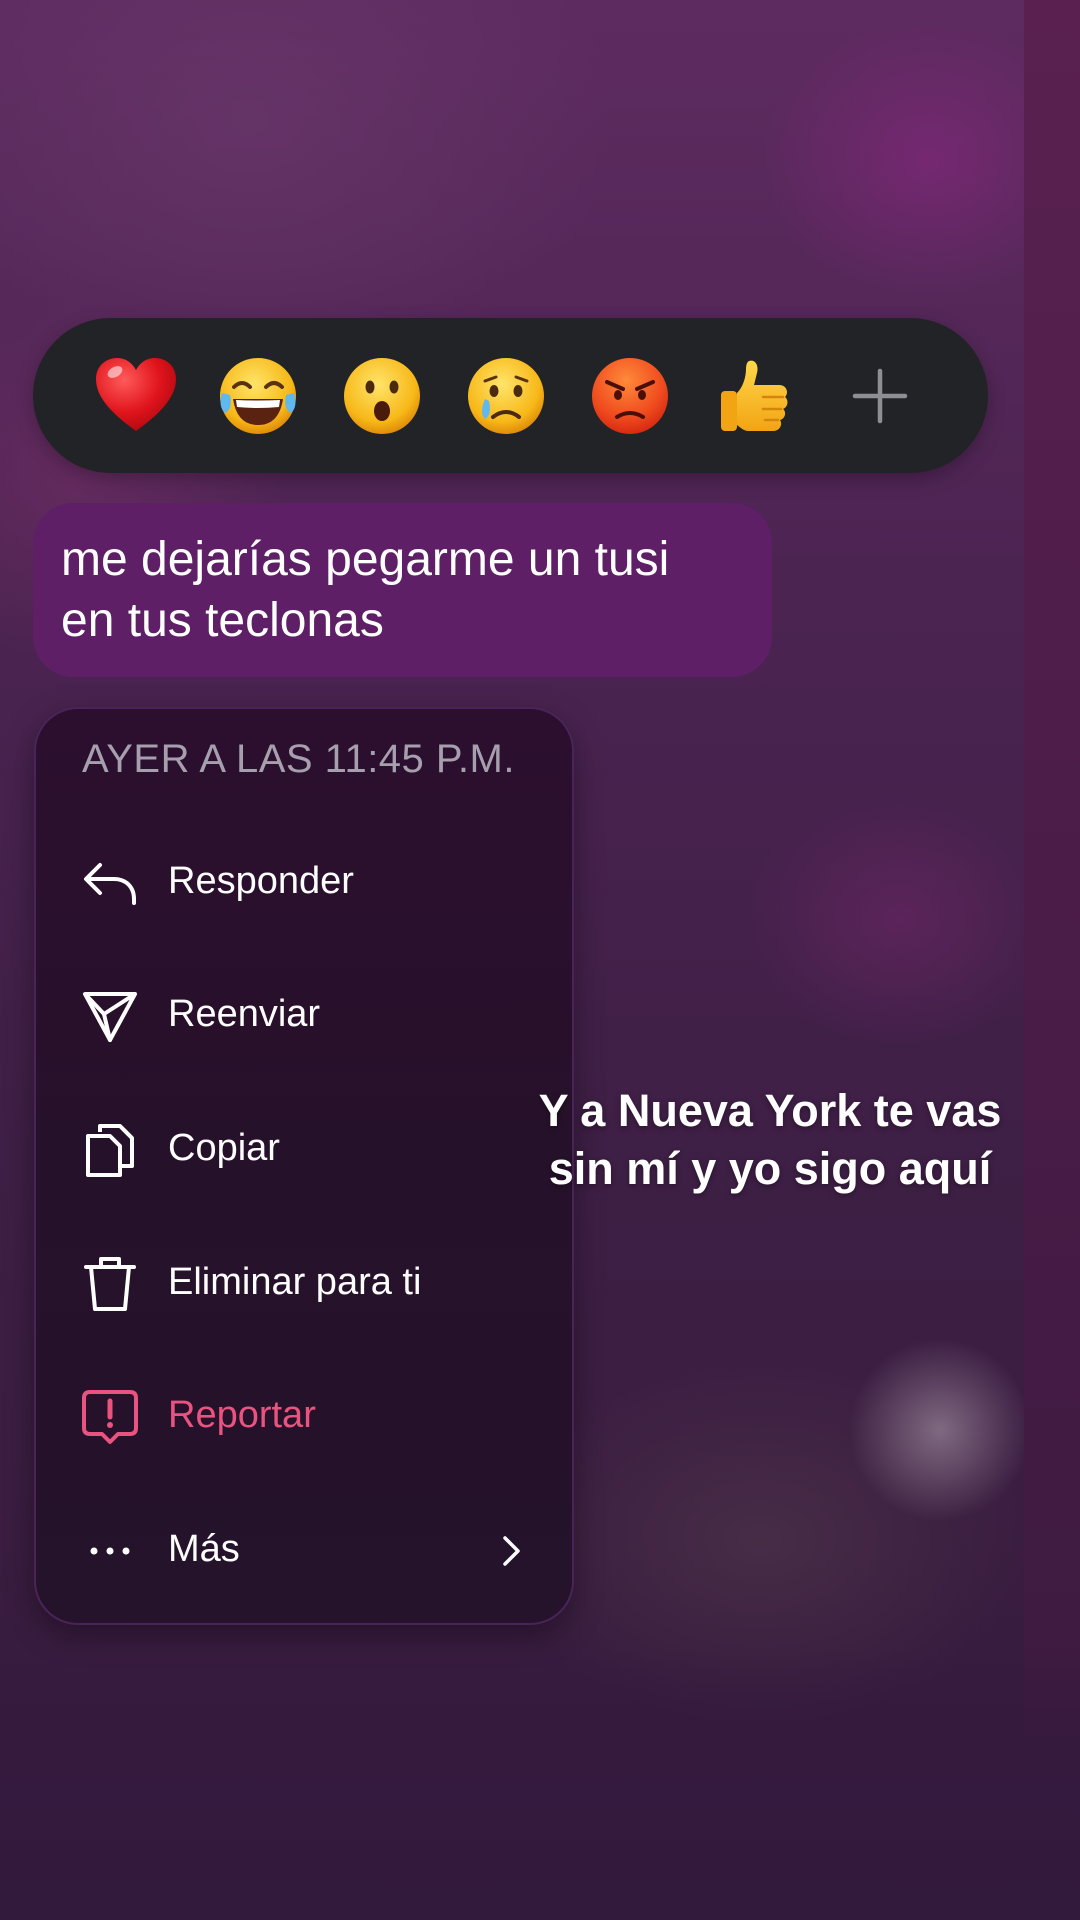 The image size is (1080, 1920). I want to click on reaction-angry-icon, so click(630, 396).